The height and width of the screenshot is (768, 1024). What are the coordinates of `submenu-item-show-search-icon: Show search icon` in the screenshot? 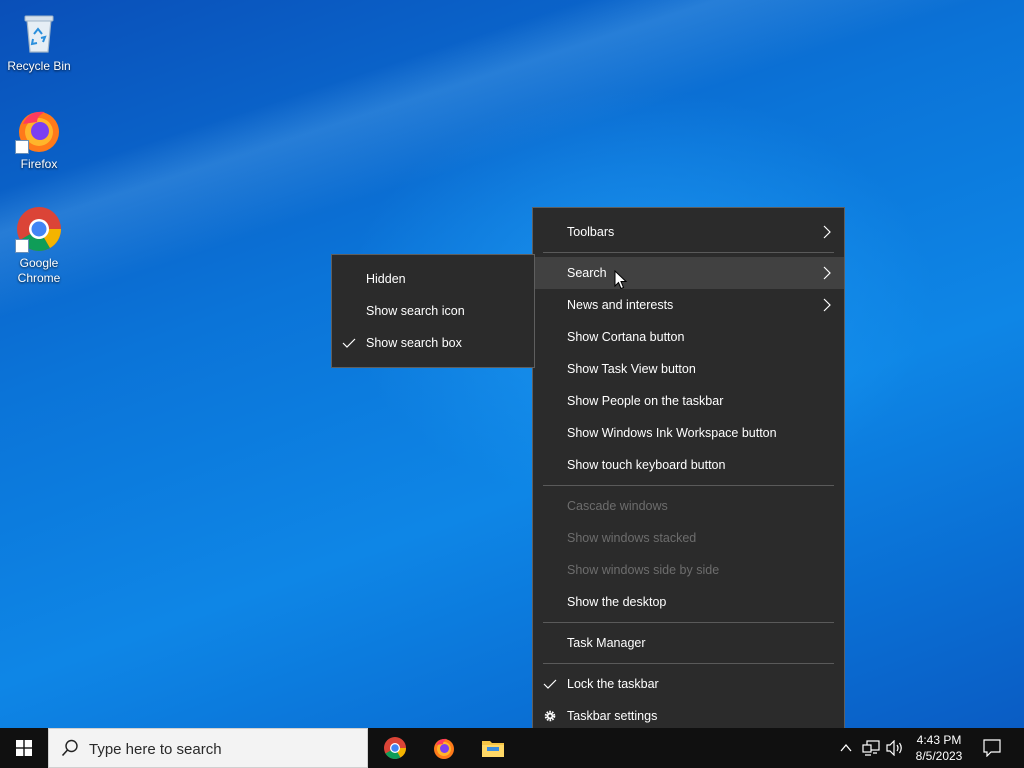 It's located at (433, 311).